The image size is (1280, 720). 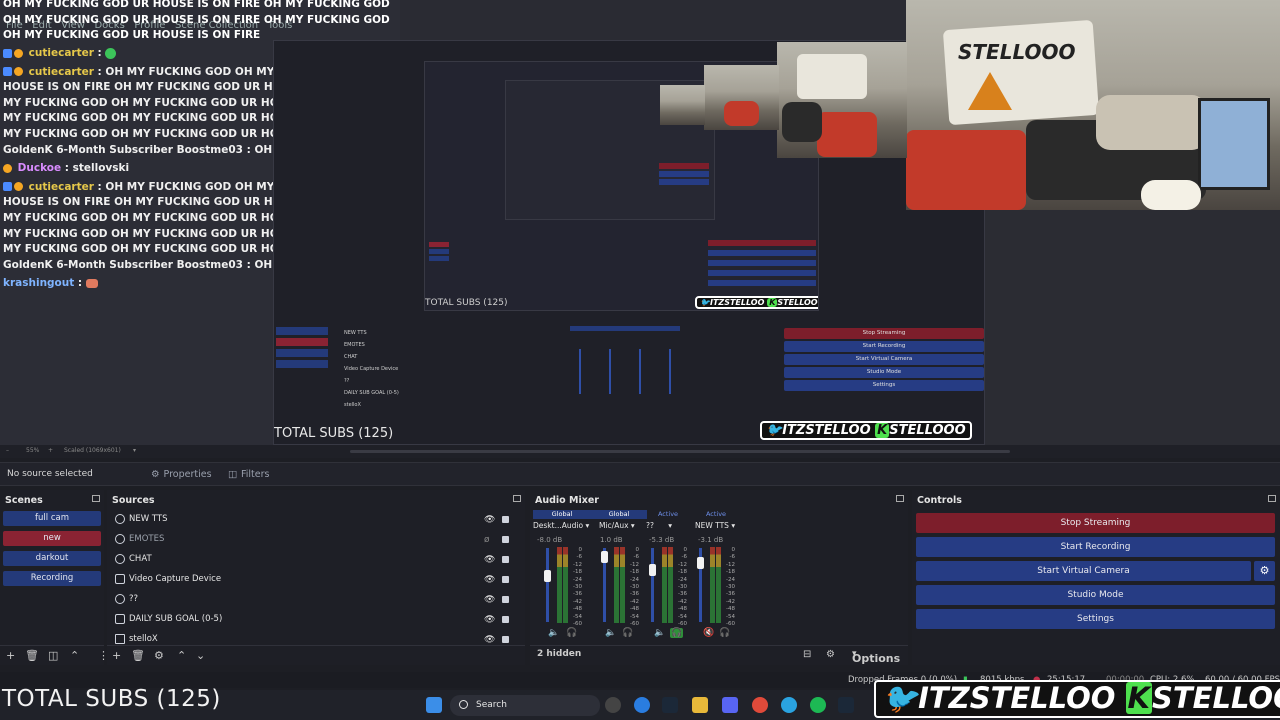 I want to click on layout-toggle-icon: ⊟, so click(x=807, y=654).